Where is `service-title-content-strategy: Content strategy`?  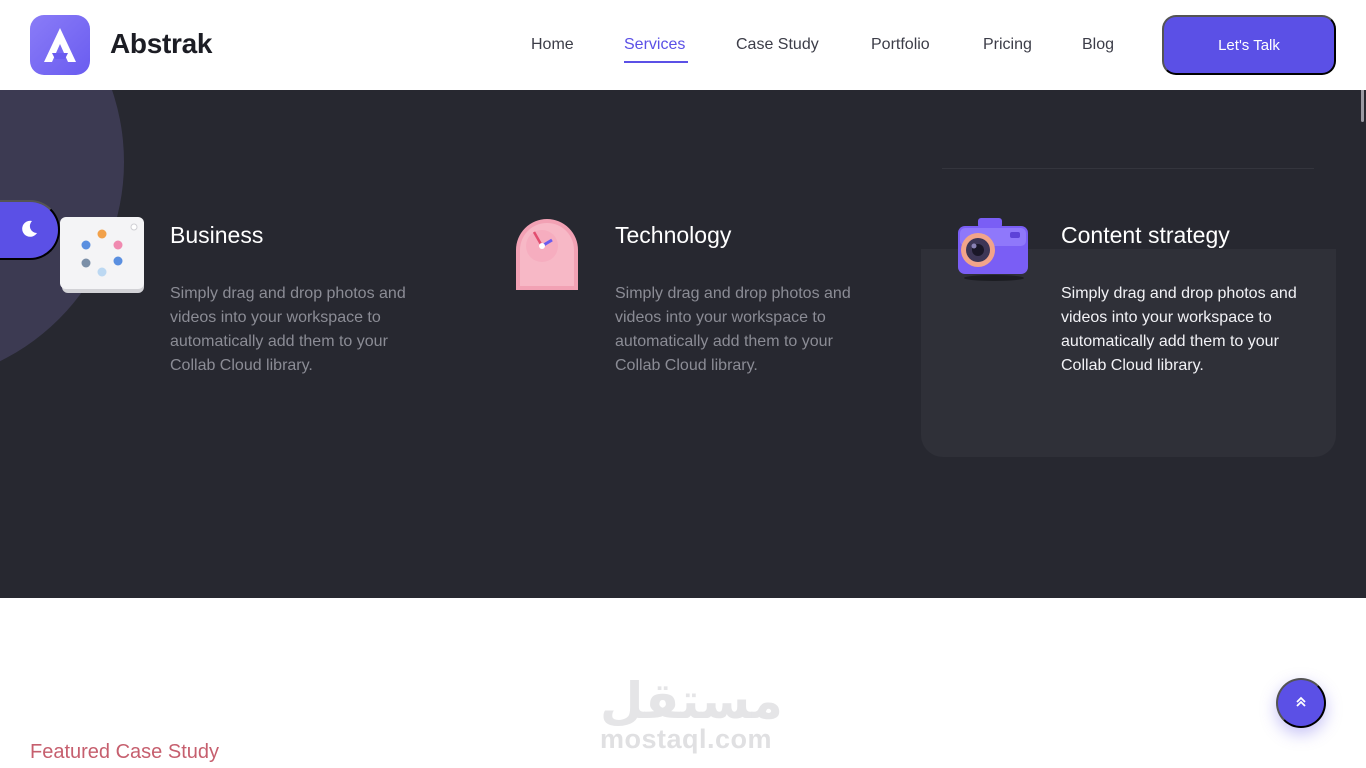
service-title-content-strategy: Content strategy is located at coordinates (1145, 235).